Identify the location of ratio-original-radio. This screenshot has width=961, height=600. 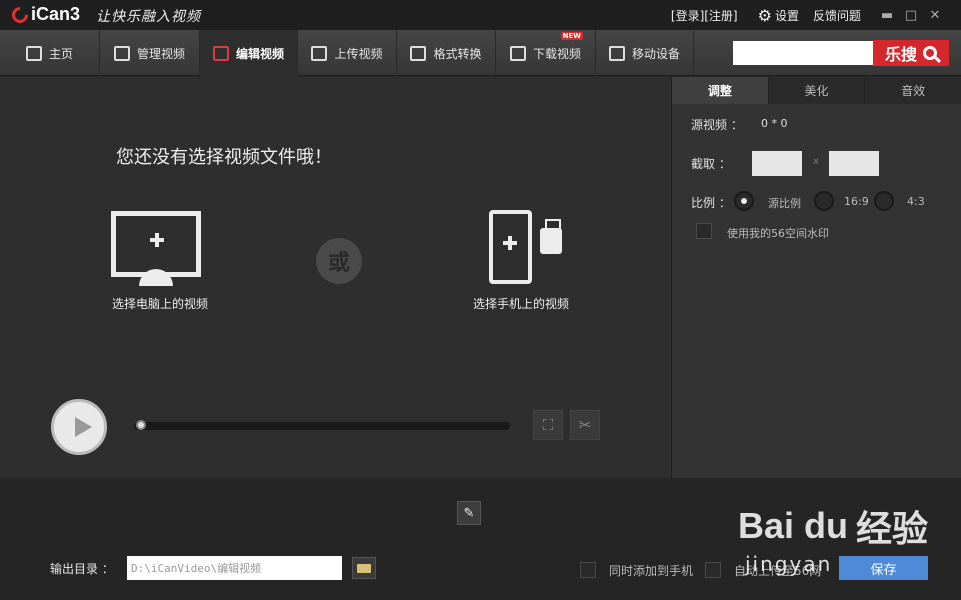
(744, 201).